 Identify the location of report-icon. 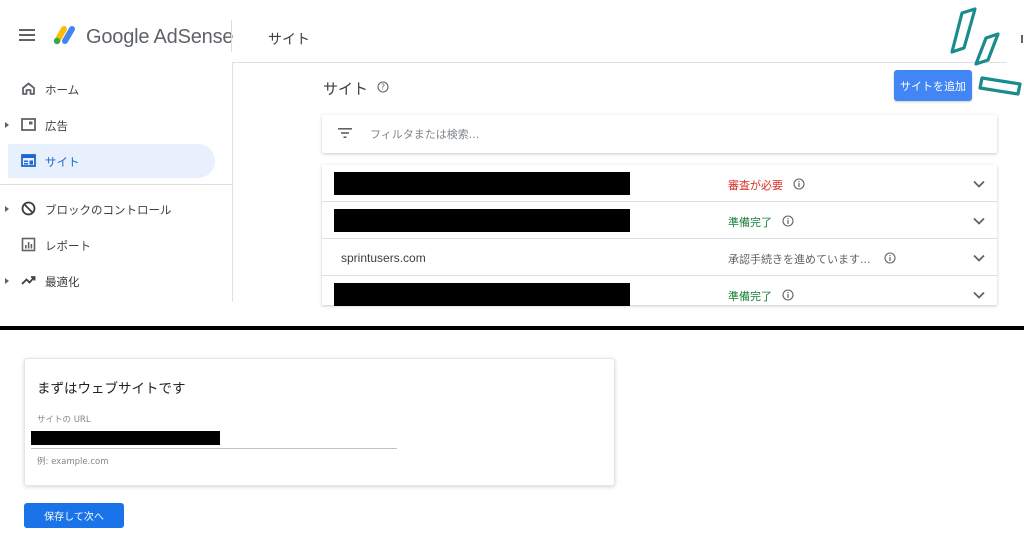
(28, 244).